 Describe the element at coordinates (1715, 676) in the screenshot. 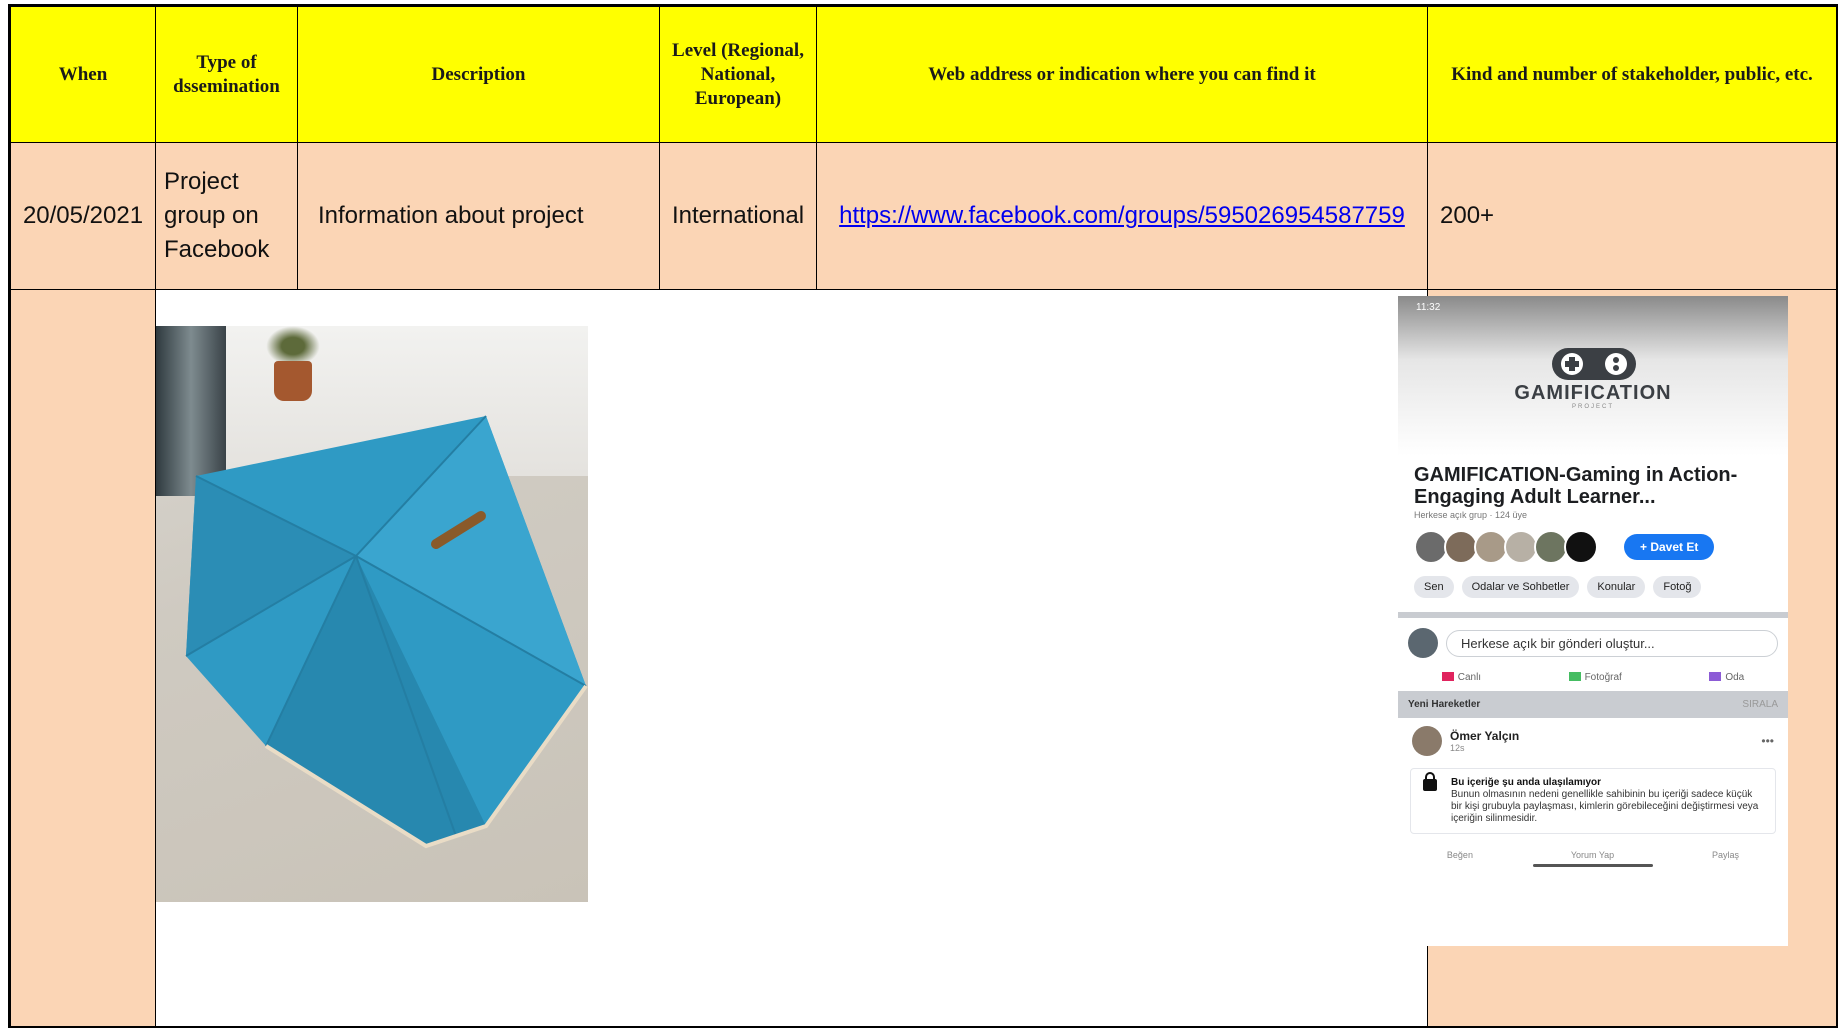

I see `room-icon` at that location.